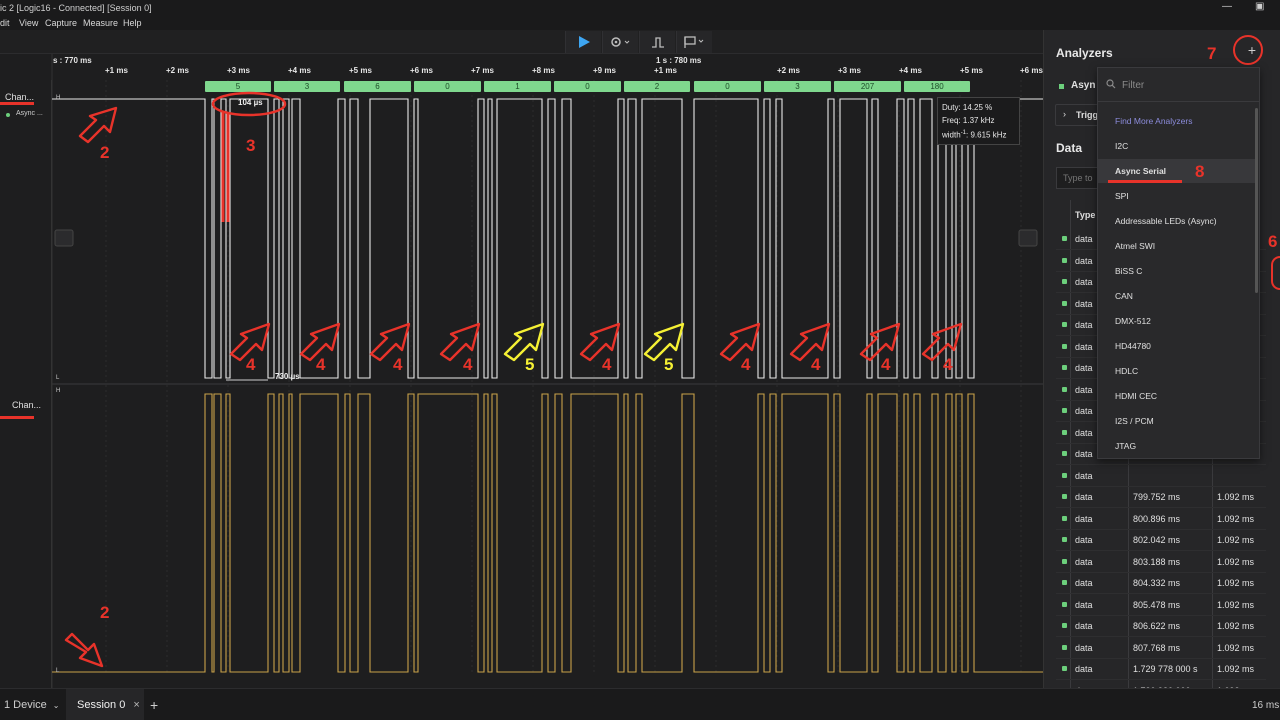  What do you see at coordinates (154, 704) in the screenshot?
I see `add-tab-button: +` at bounding box center [154, 704].